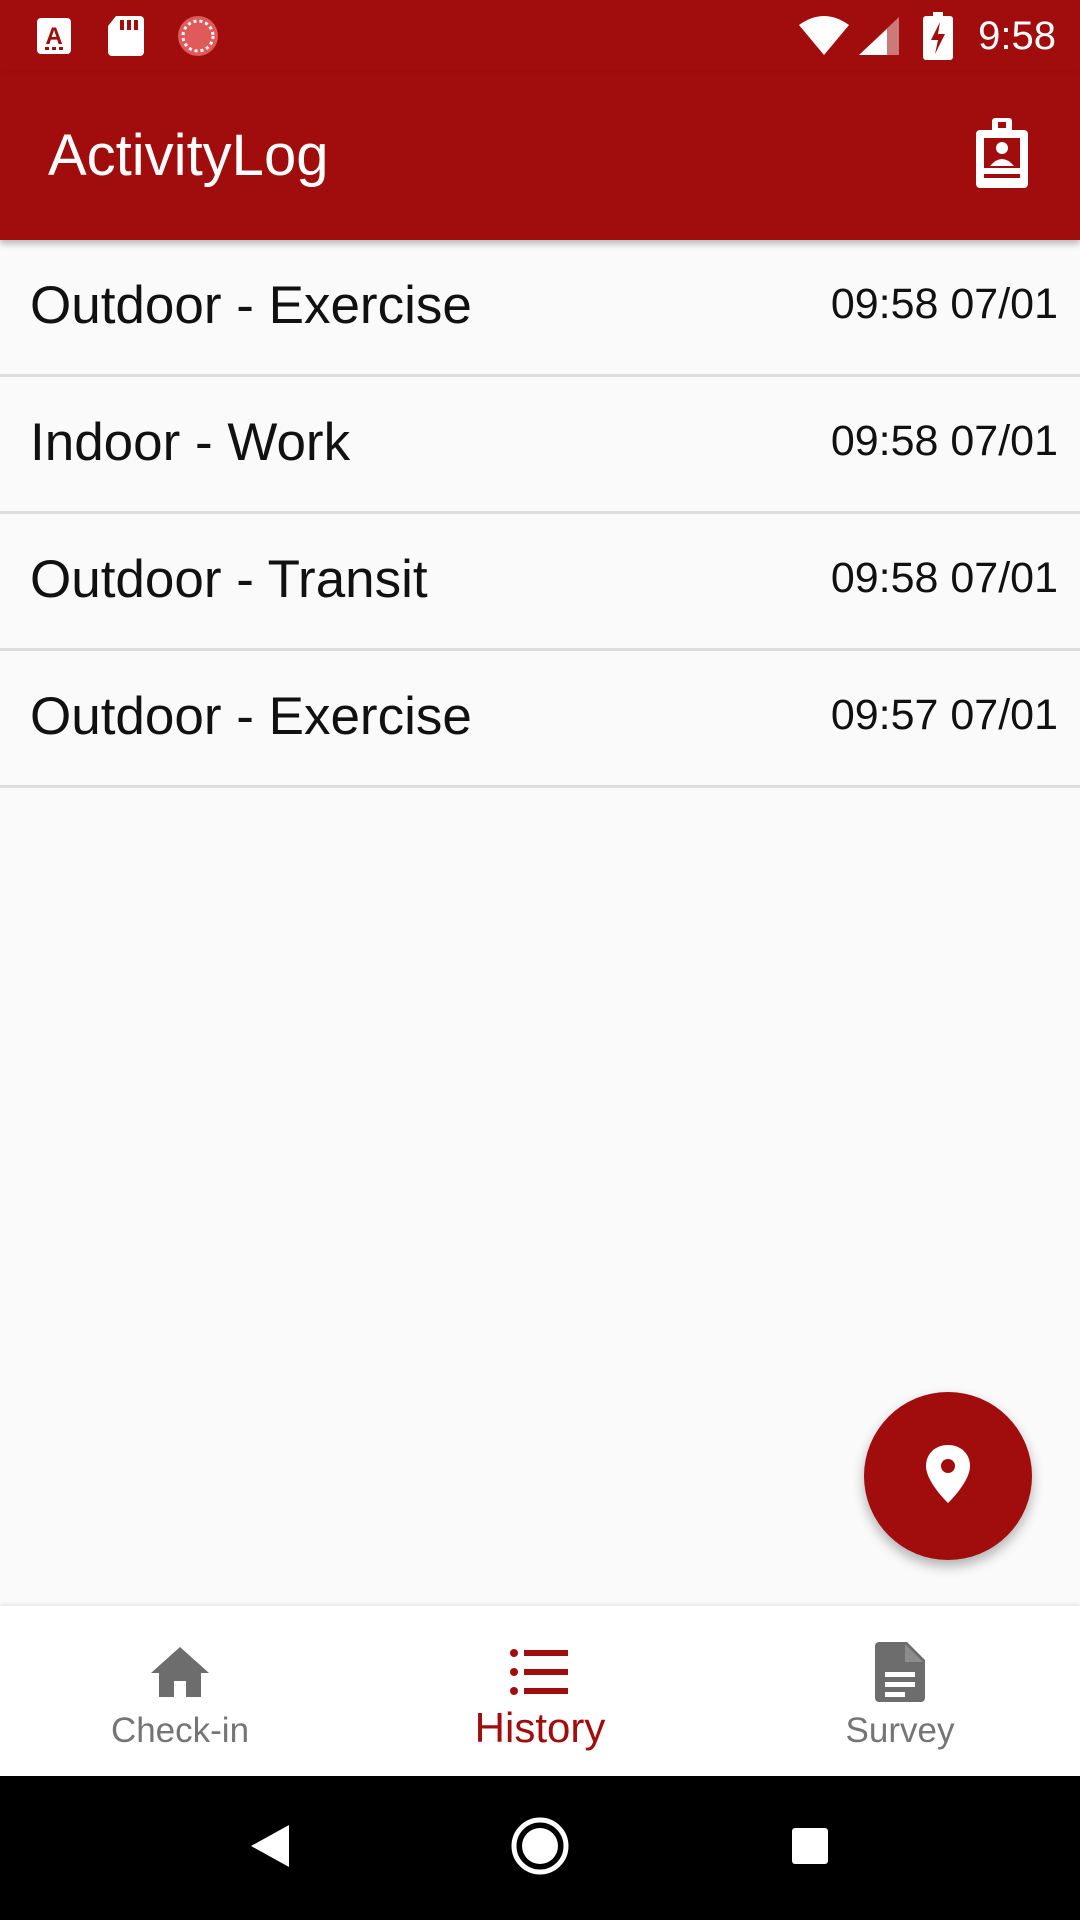 The height and width of the screenshot is (1920, 1080). I want to click on bottom-navigation: Check-in History Survey, so click(540, 1691).